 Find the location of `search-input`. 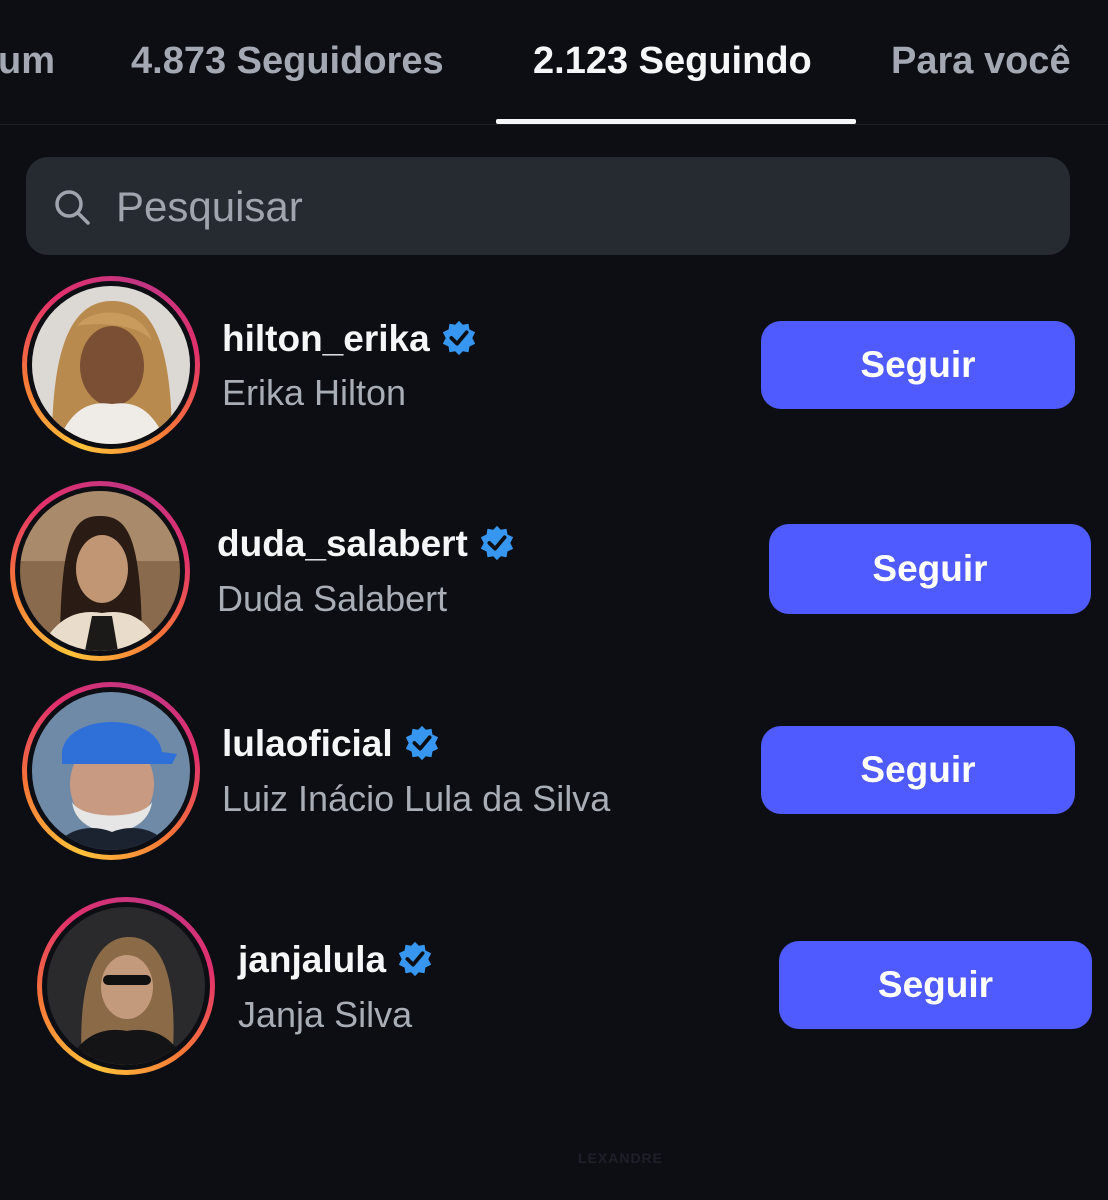

search-input is located at coordinates (566, 207).